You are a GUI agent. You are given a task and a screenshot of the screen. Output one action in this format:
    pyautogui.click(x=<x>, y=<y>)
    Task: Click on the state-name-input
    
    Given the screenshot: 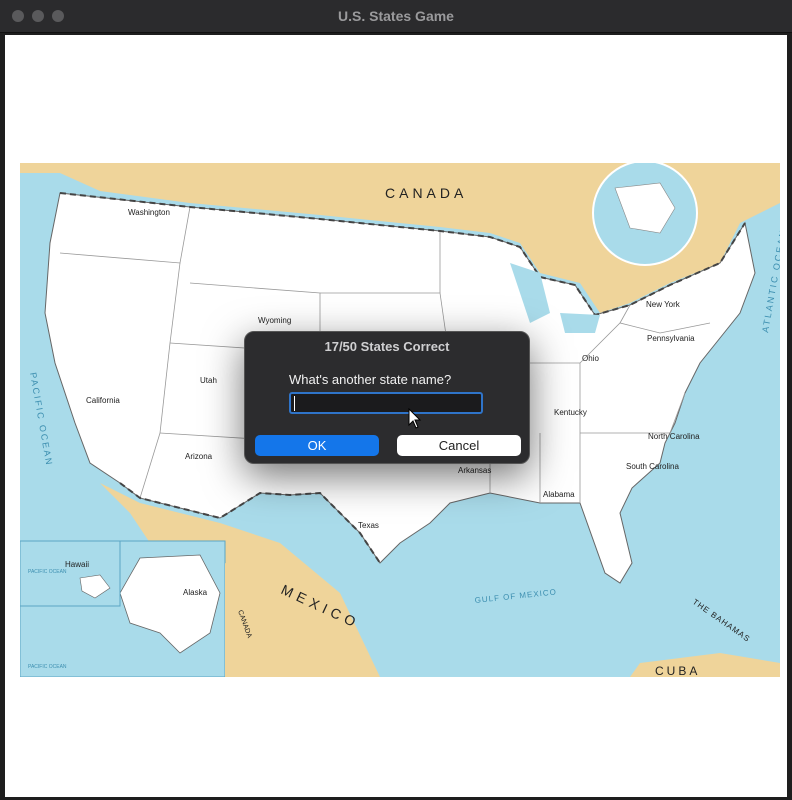 What is the action you would take?
    pyautogui.click(x=386, y=403)
    